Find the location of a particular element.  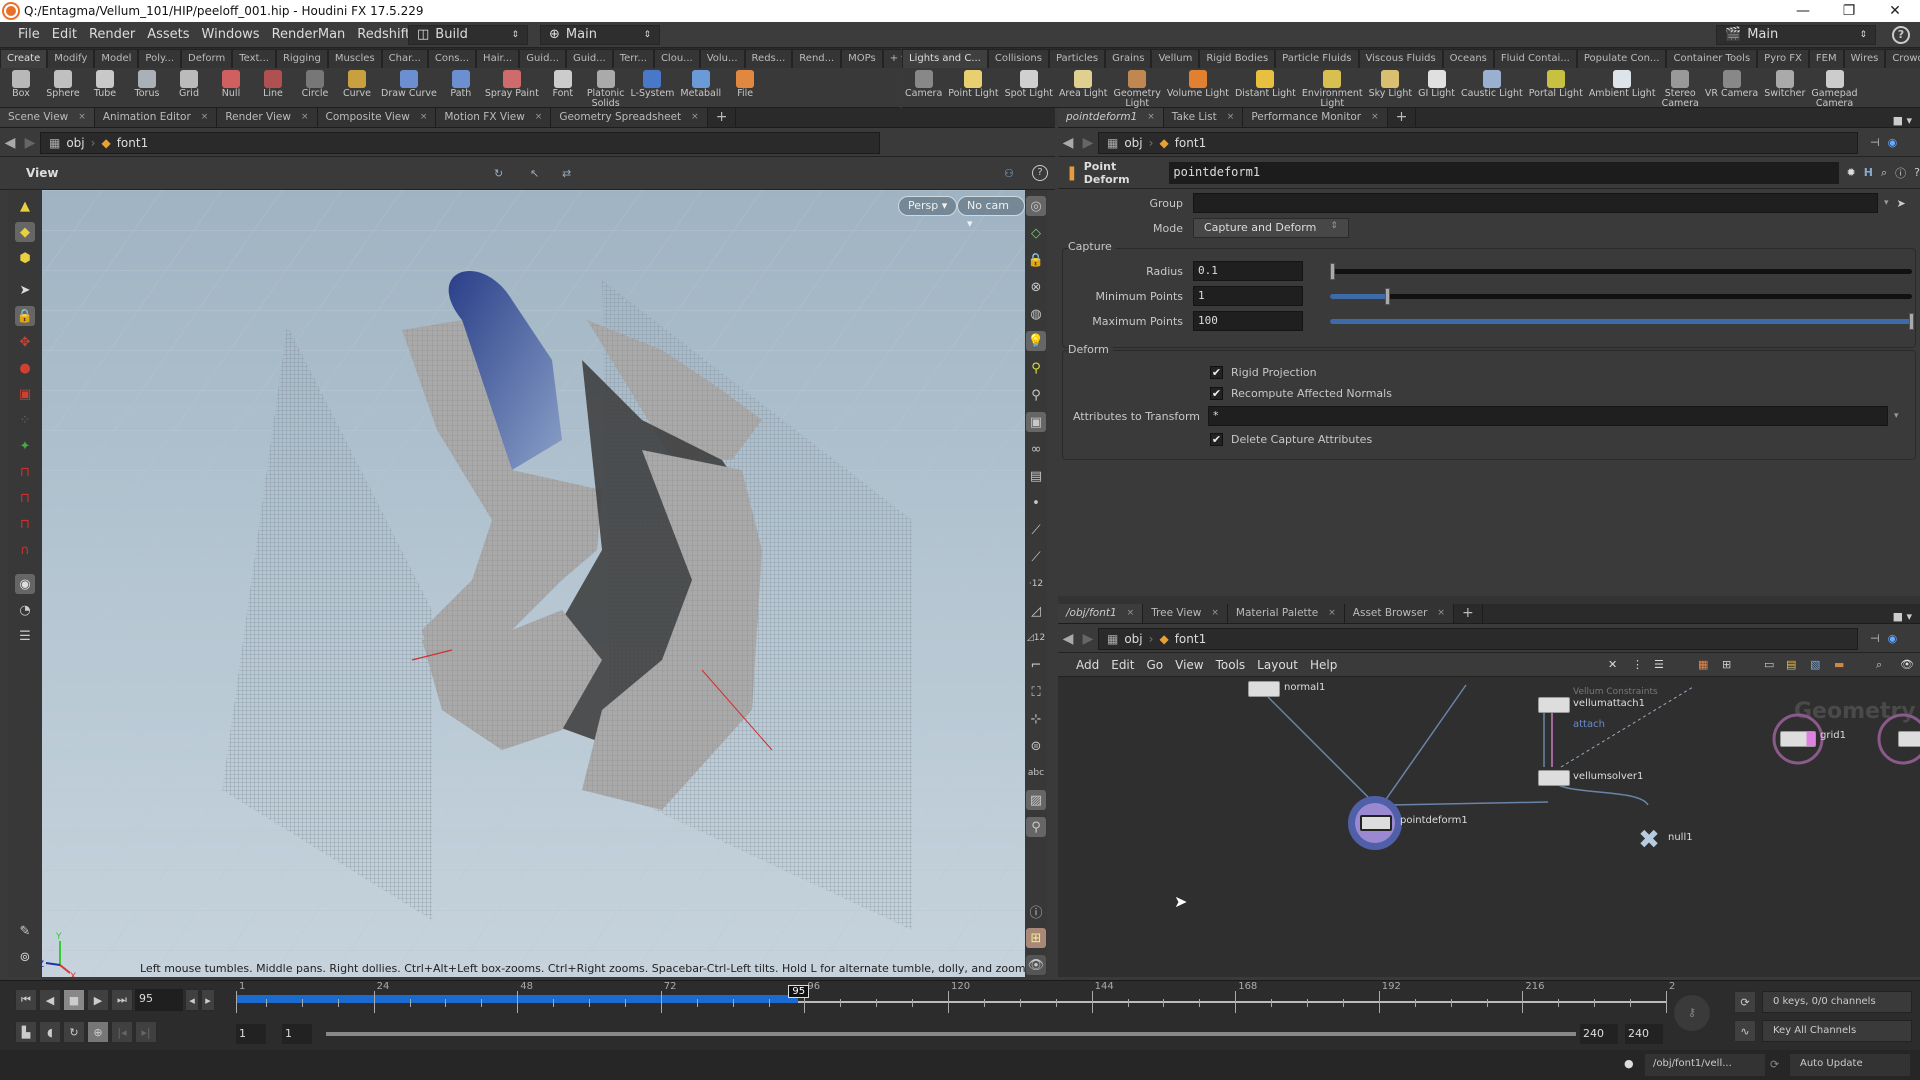

menu-render: Render is located at coordinates (112, 34).